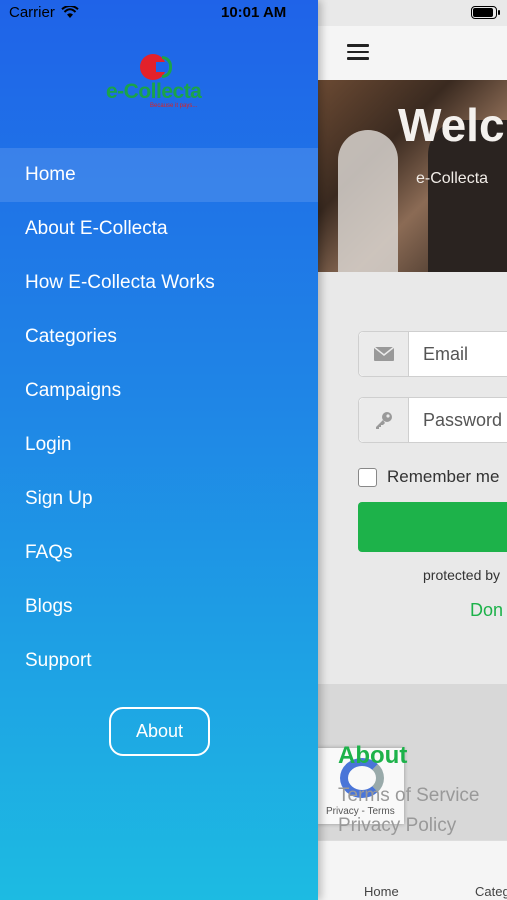 This screenshot has width=507, height=900. Describe the element at coordinates (157, 67) in the screenshot. I see `logo-icon` at that location.